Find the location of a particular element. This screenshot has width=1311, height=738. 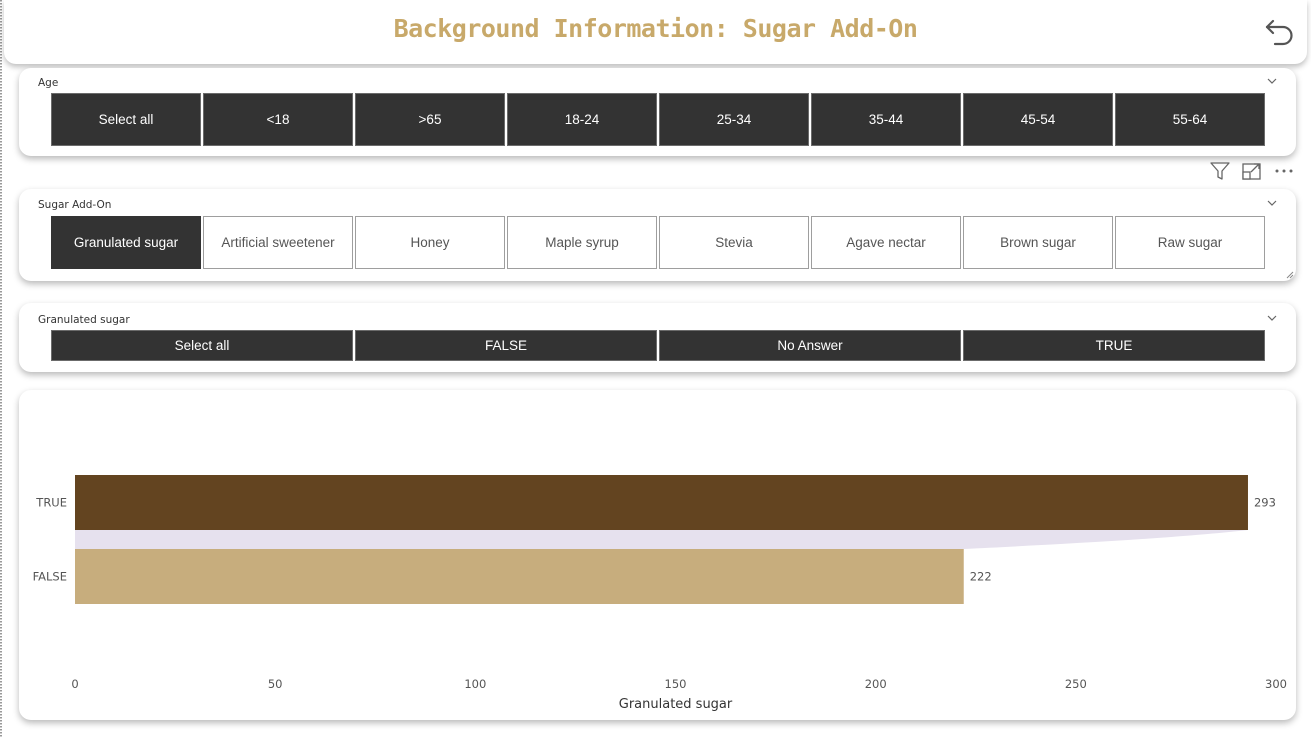

sugar-option-agave-nectar: Agave nectar is located at coordinates (886, 242).